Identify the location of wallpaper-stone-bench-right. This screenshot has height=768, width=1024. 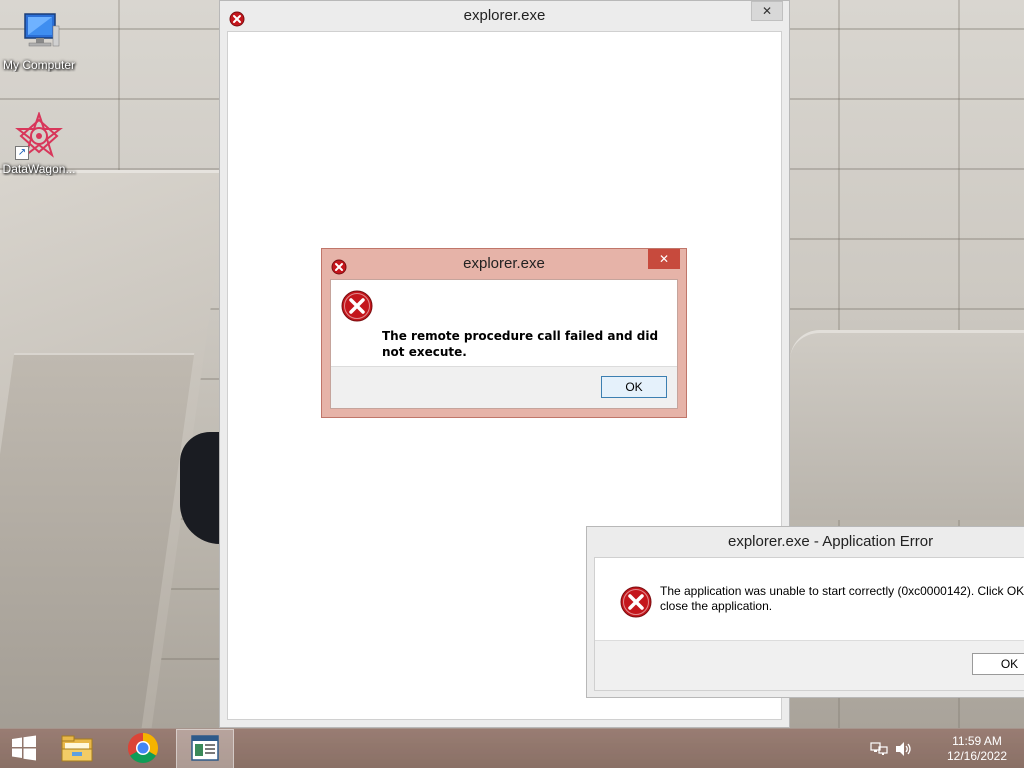
(907, 425).